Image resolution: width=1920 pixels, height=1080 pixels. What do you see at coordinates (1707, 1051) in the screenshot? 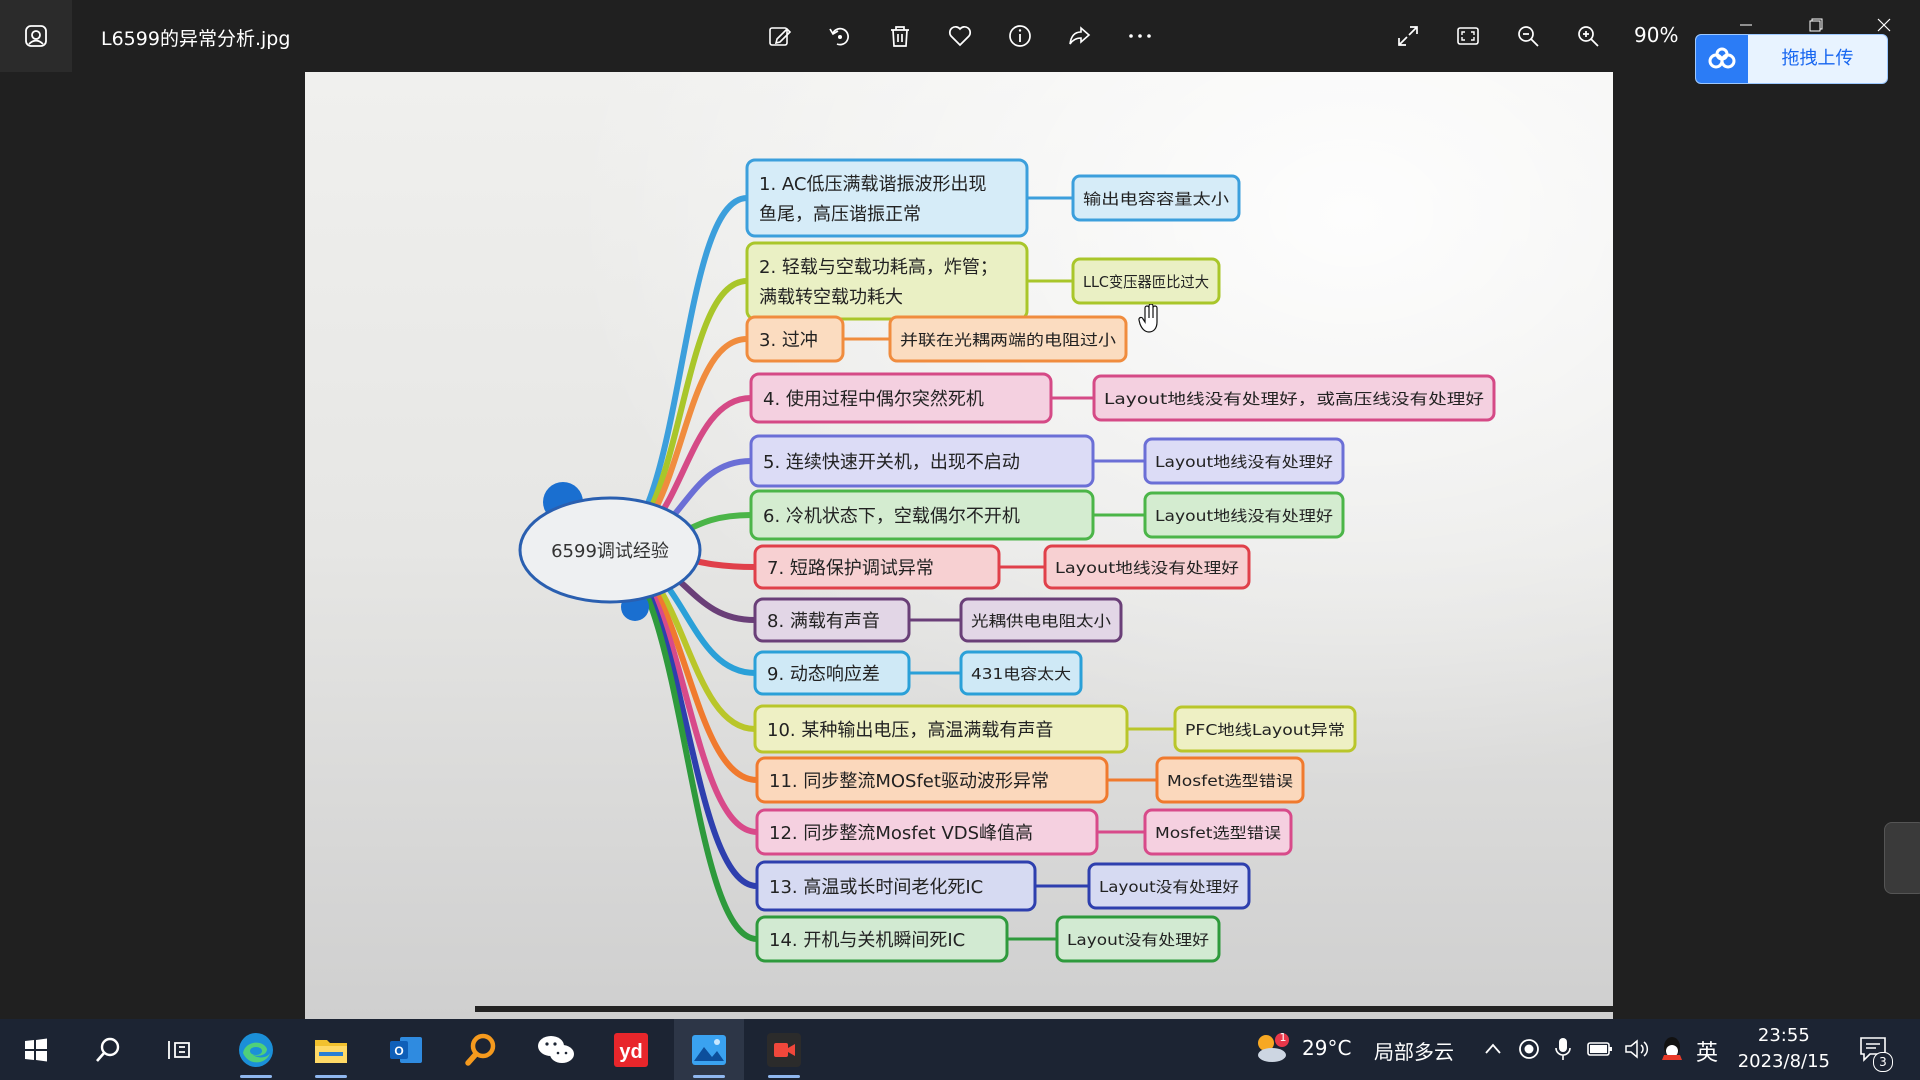
I see `ime-indicator: 英` at bounding box center [1707, 1051].